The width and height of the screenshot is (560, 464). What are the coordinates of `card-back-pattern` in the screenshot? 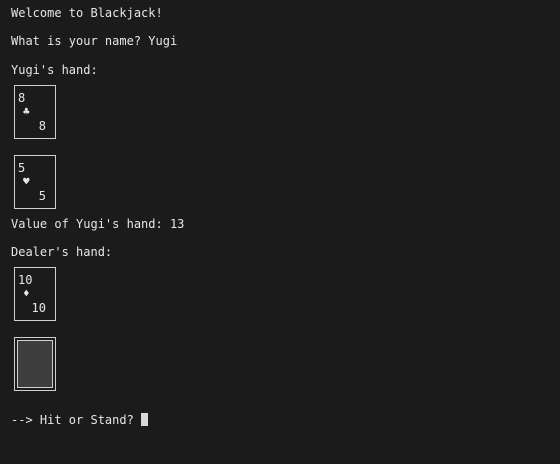 It's located at (35, 364).